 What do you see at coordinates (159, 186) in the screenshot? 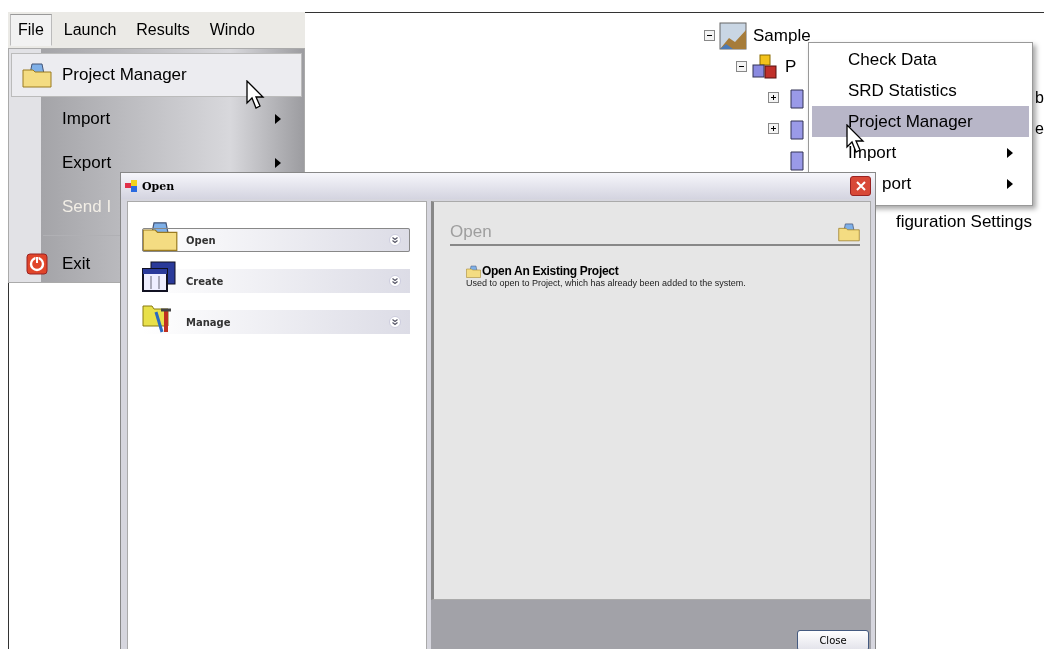
I see `window-title: Open` at bounding box center [159, 186].